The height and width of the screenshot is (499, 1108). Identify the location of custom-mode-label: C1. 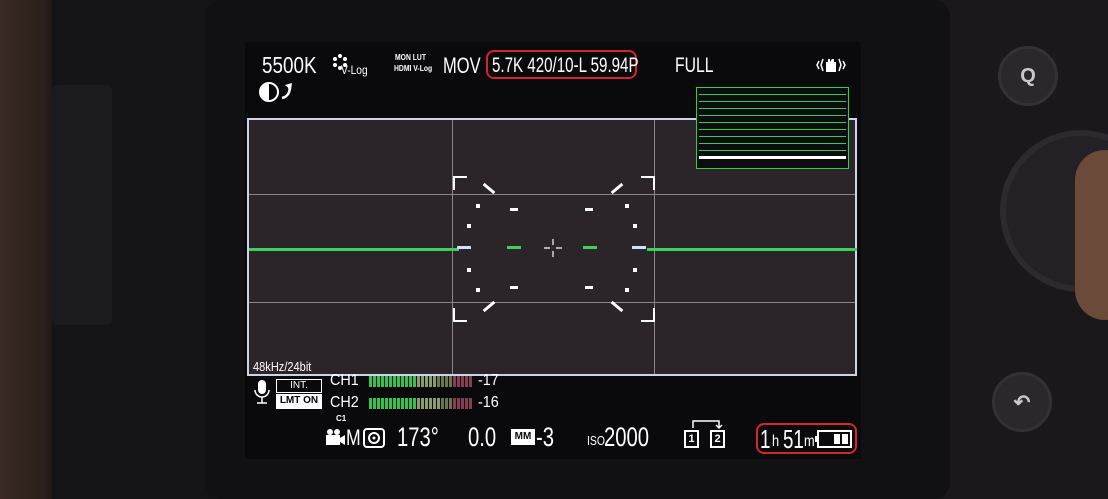
(341, 418).